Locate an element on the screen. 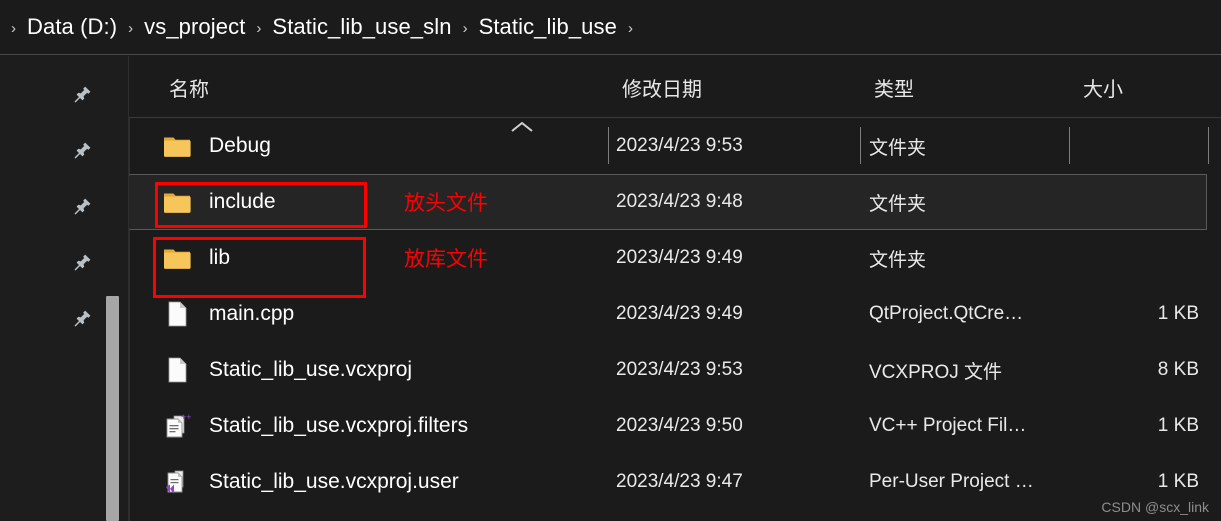  breadcrumb-item-2: Static_lib_use_sln is located at coordinates (361, 27).